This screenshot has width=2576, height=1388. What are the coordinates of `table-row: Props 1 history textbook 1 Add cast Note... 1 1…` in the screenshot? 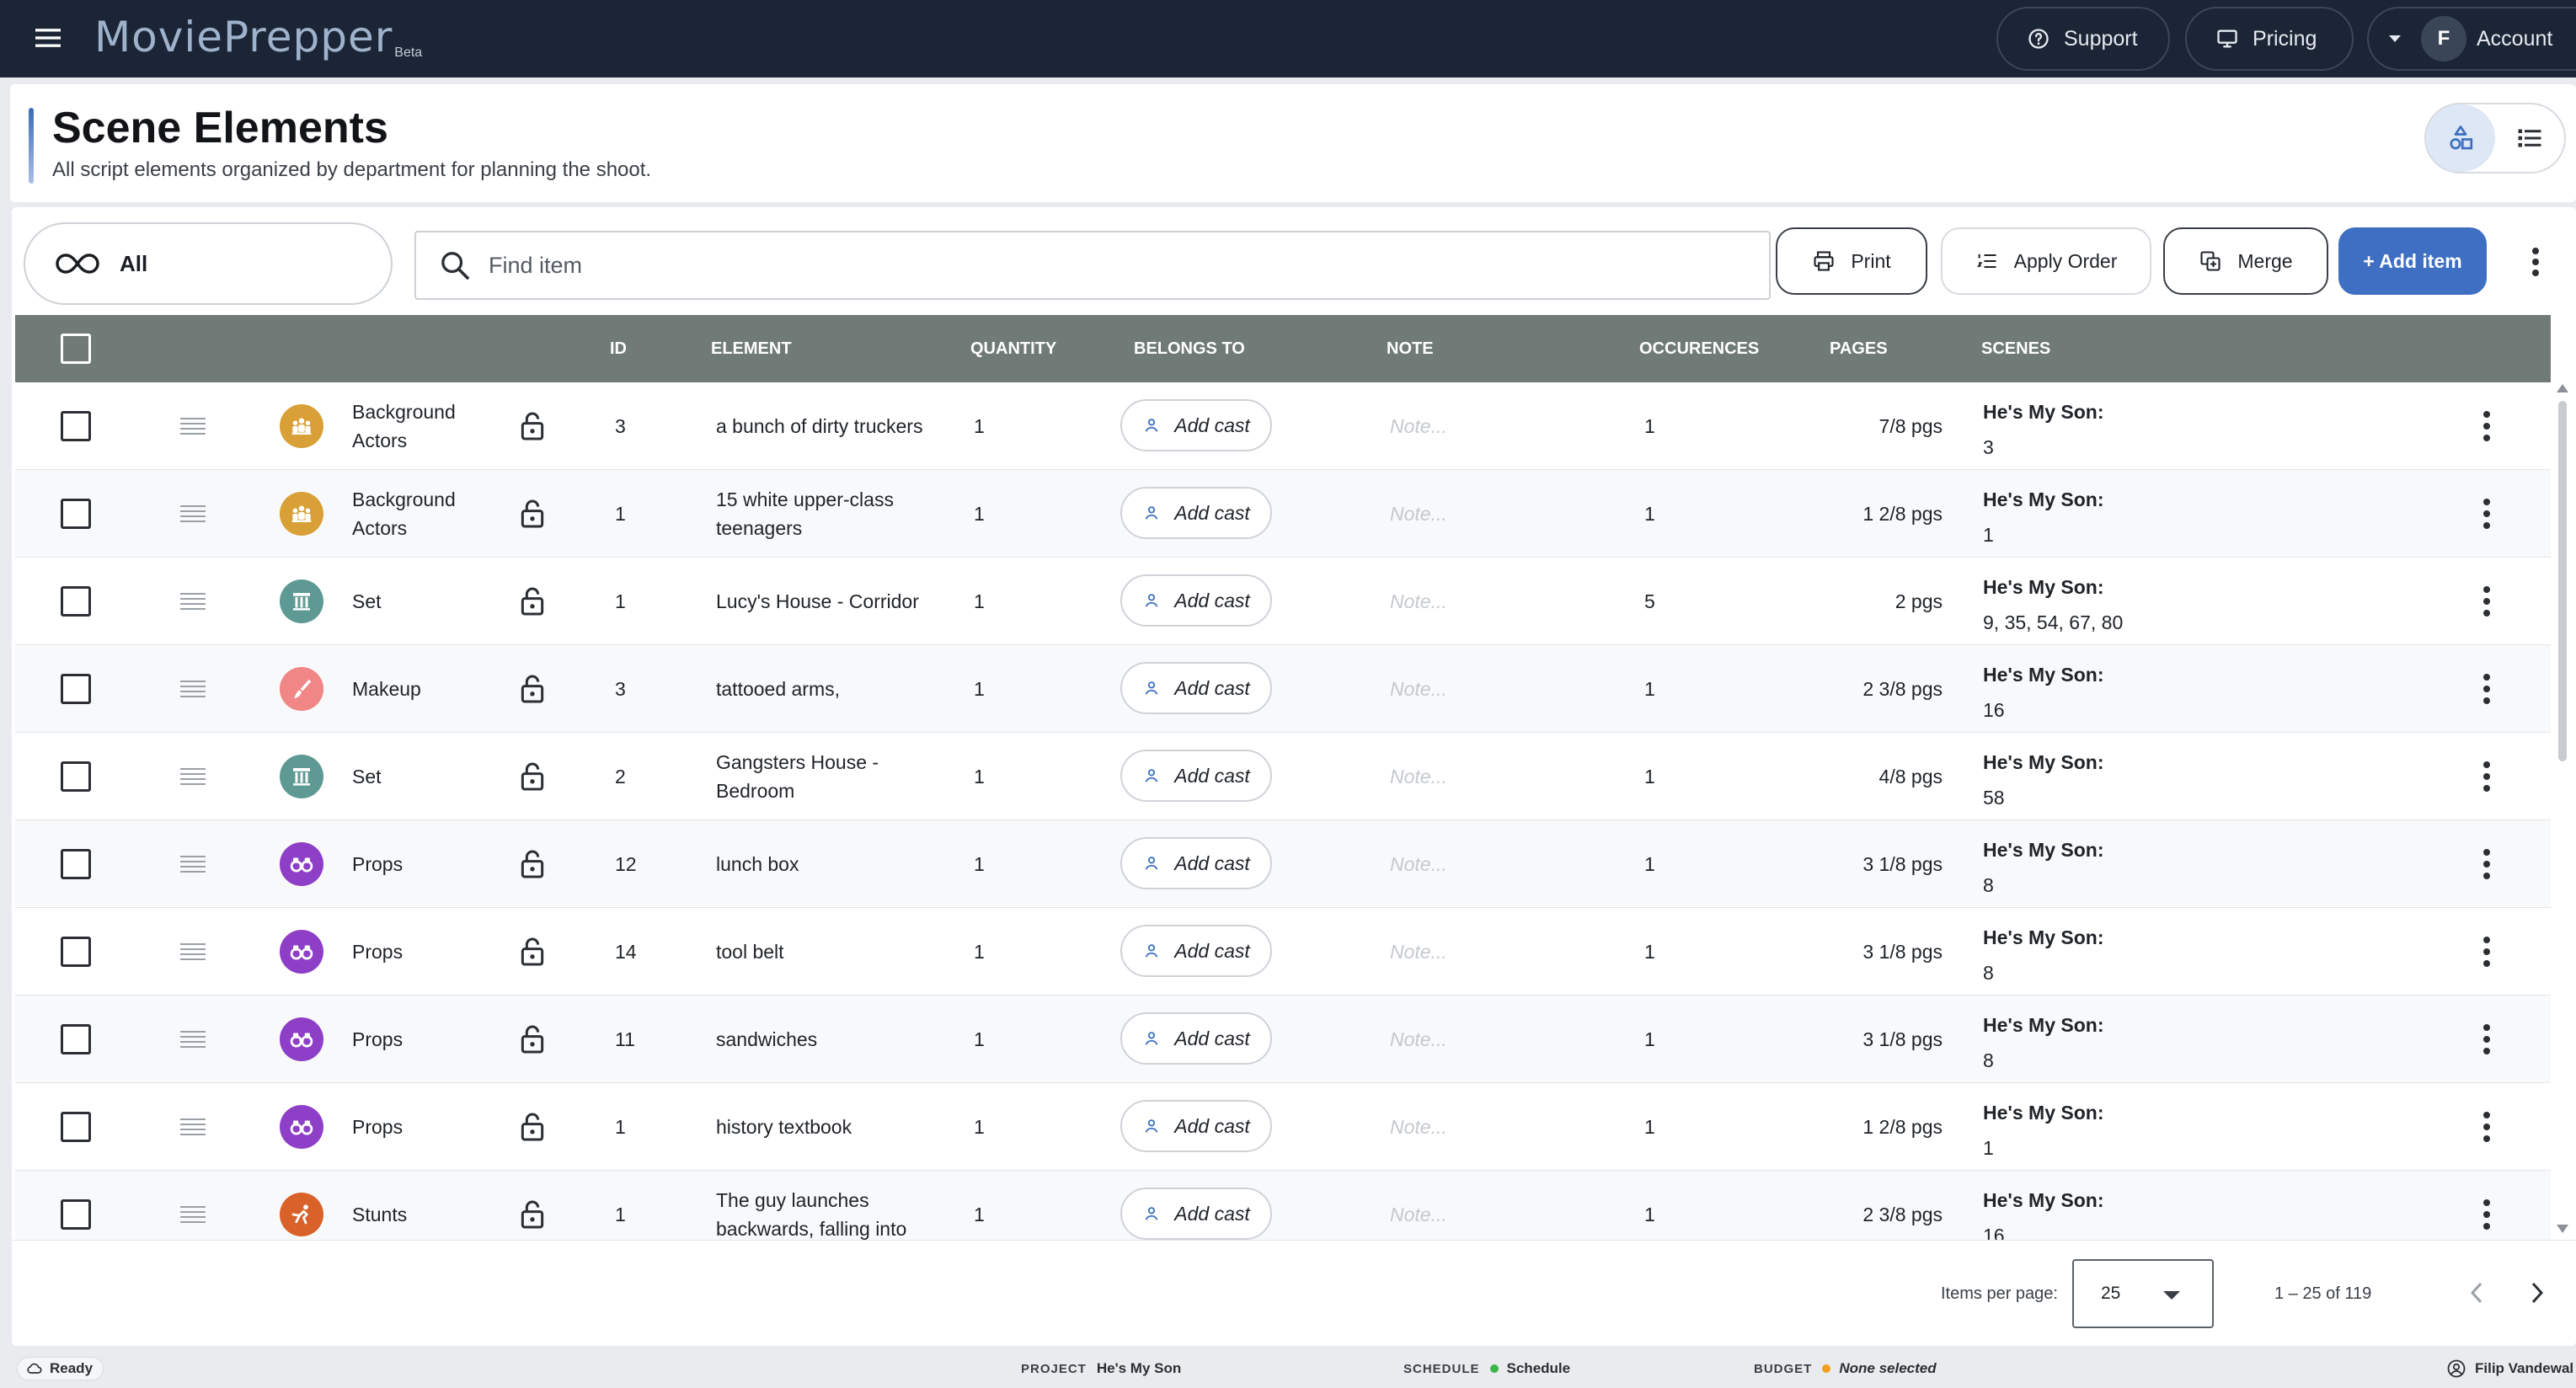 It's located at (1283, 1127).